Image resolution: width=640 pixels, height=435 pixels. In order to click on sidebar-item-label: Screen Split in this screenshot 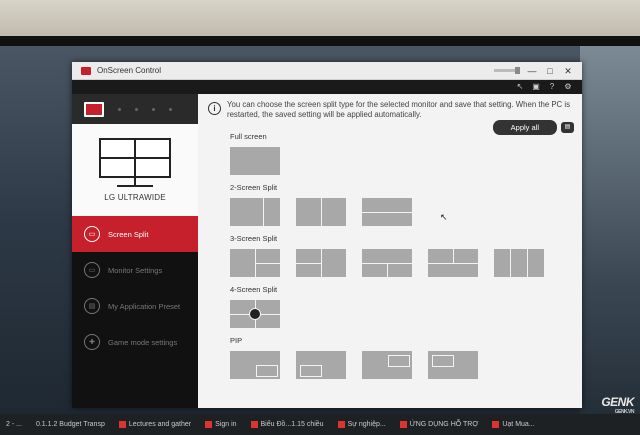, I will do `click(128, 234)`.